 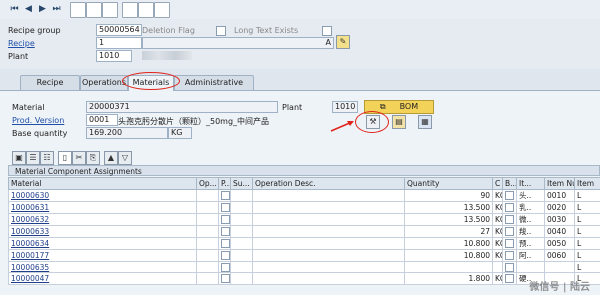 I want to click on cell-material: 10000631, so click(x=102, y=207).